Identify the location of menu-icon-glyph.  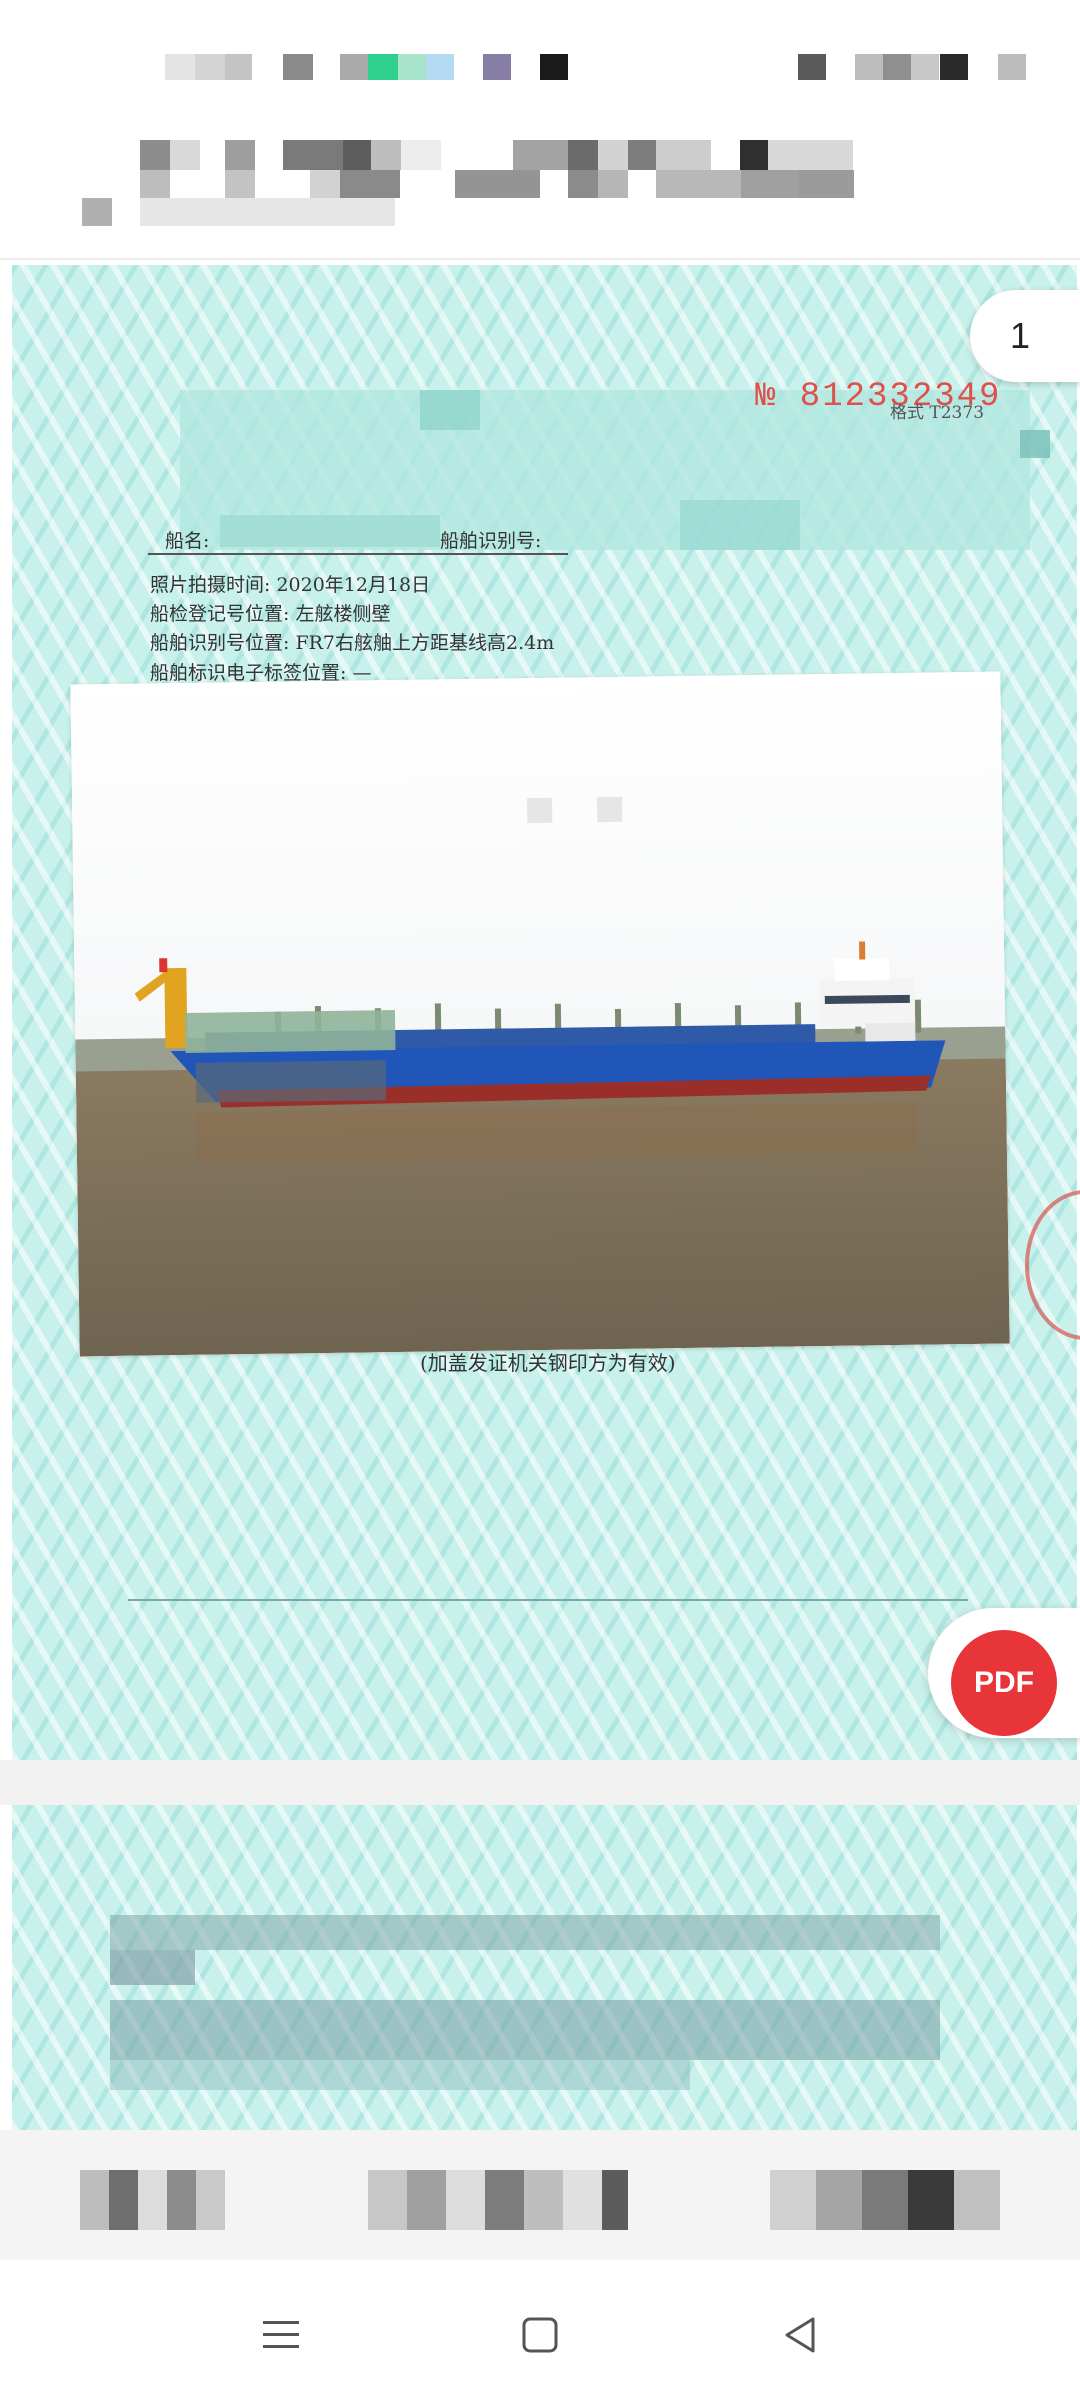
(281, 2334).